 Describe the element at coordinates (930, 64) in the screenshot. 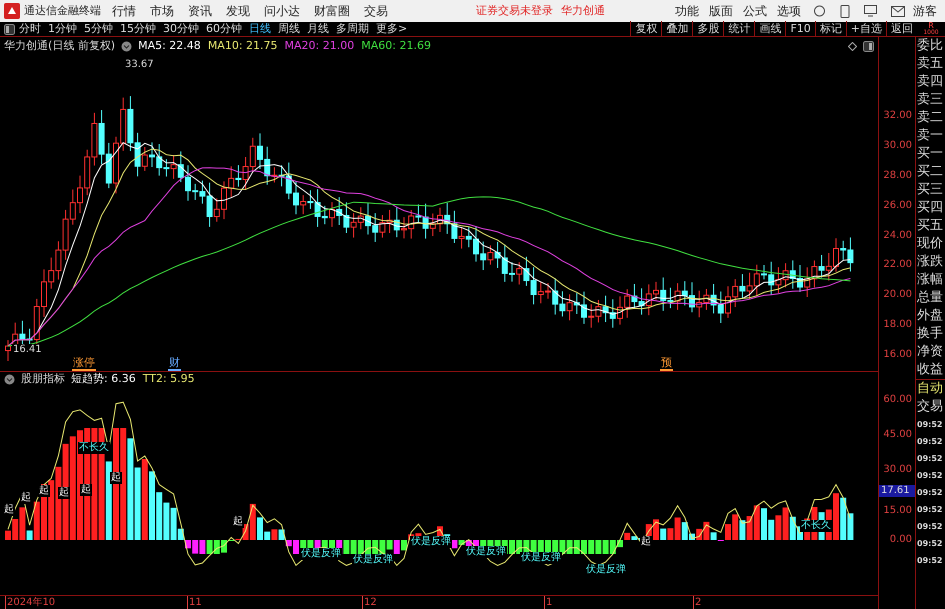

I see `quote-label: 卖五` at that location.